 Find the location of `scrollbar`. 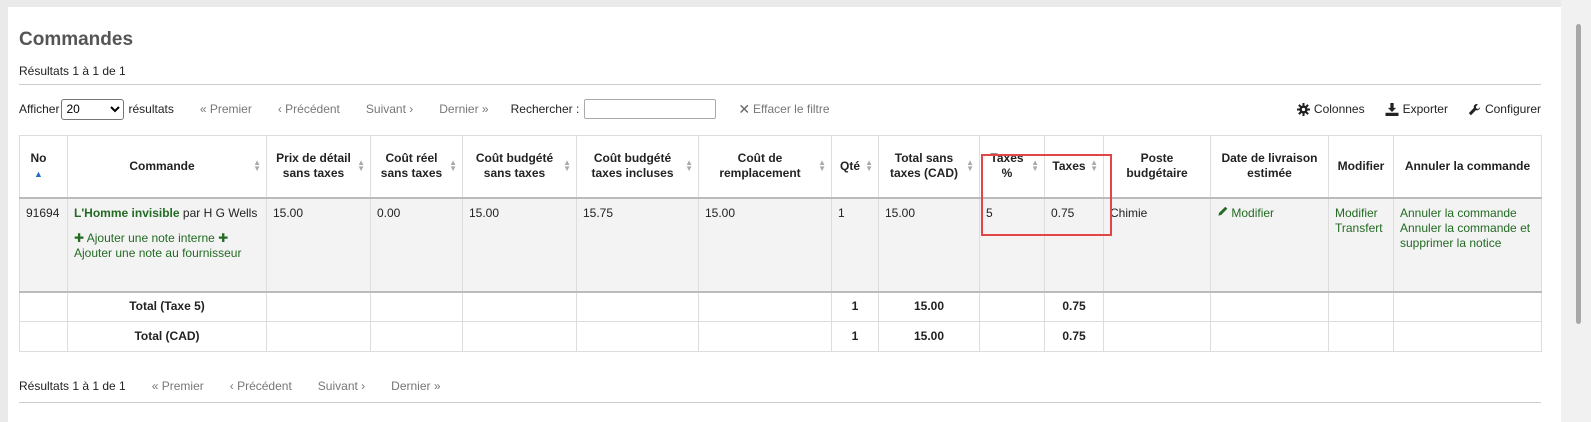

scrollbar is located at coordinates (1576, 211).